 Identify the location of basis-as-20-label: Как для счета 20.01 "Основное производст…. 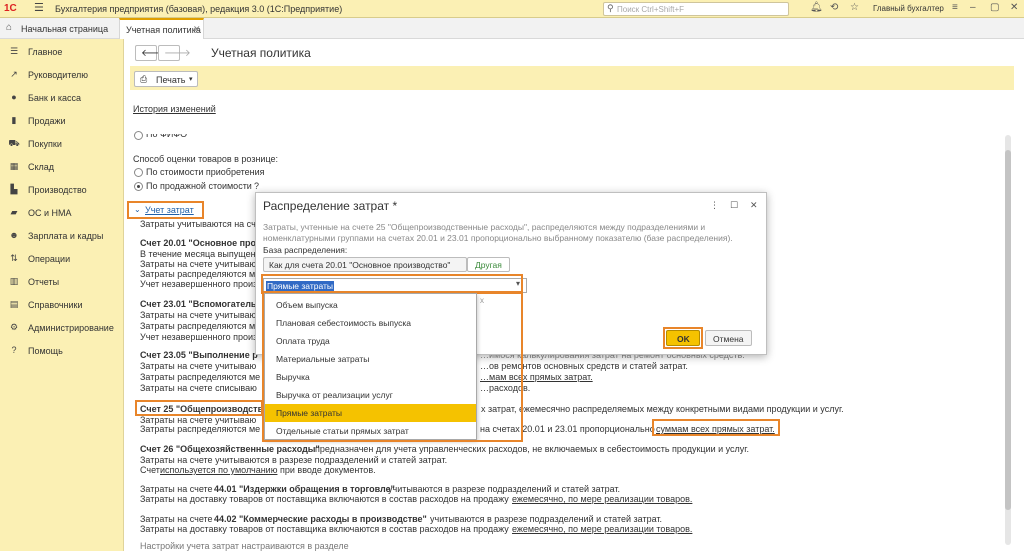
(360, 265).